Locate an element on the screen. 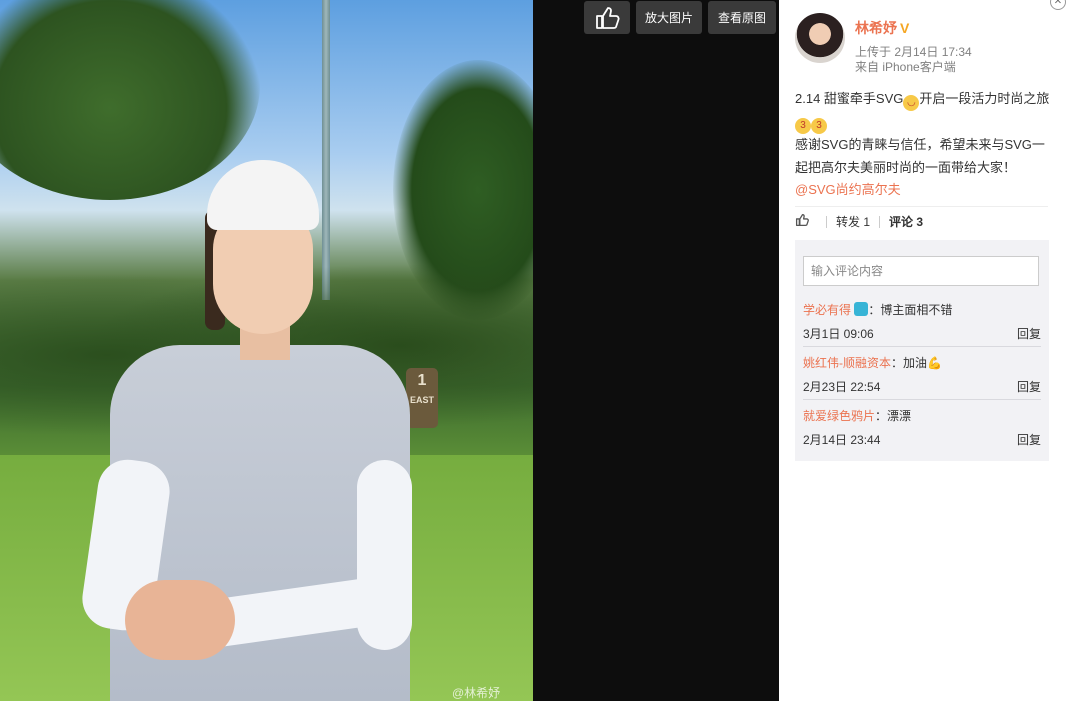  comment-text: ：博主面相不错 is located at coordinates (910, 310).